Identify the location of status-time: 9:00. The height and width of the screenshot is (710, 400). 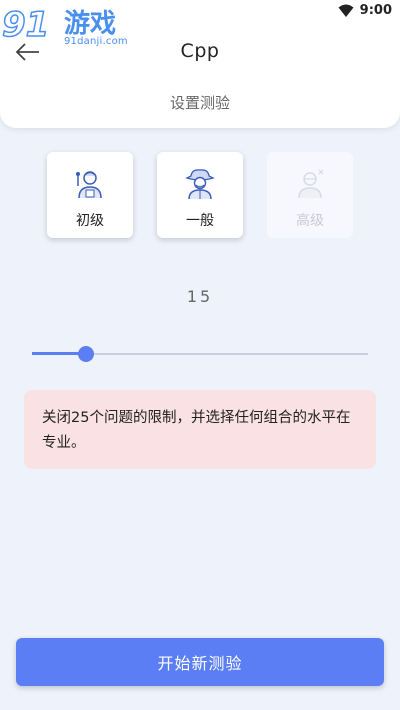
(375, 10).